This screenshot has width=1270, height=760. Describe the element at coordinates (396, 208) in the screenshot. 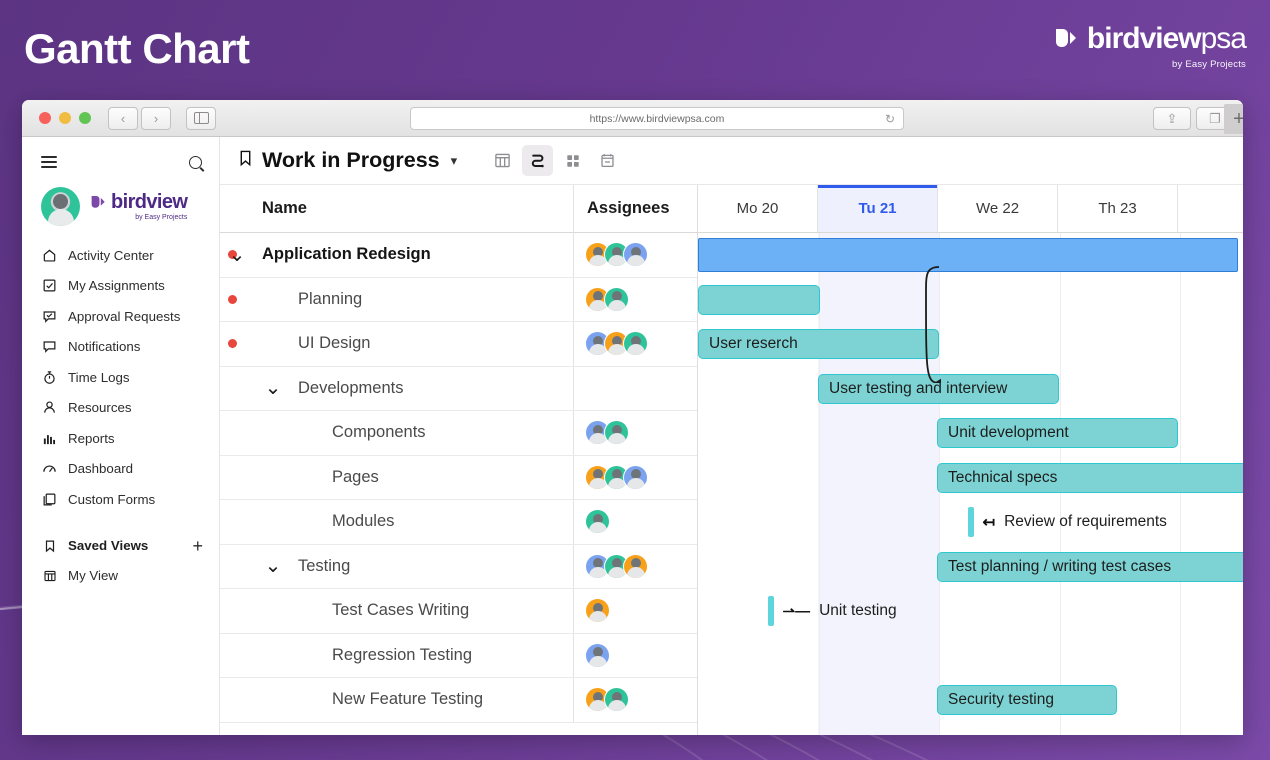

I see `column-header-name: Name` at that location.